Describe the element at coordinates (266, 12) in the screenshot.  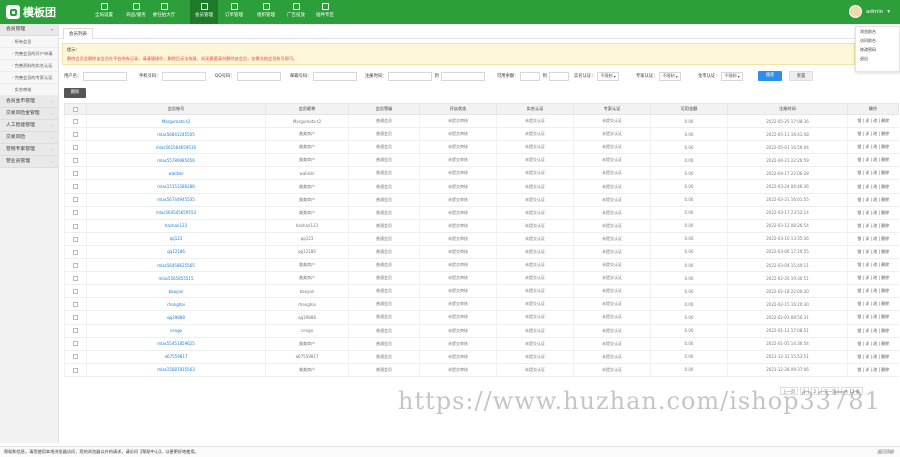
I see `nav-item-5: 组织管理` at that location.